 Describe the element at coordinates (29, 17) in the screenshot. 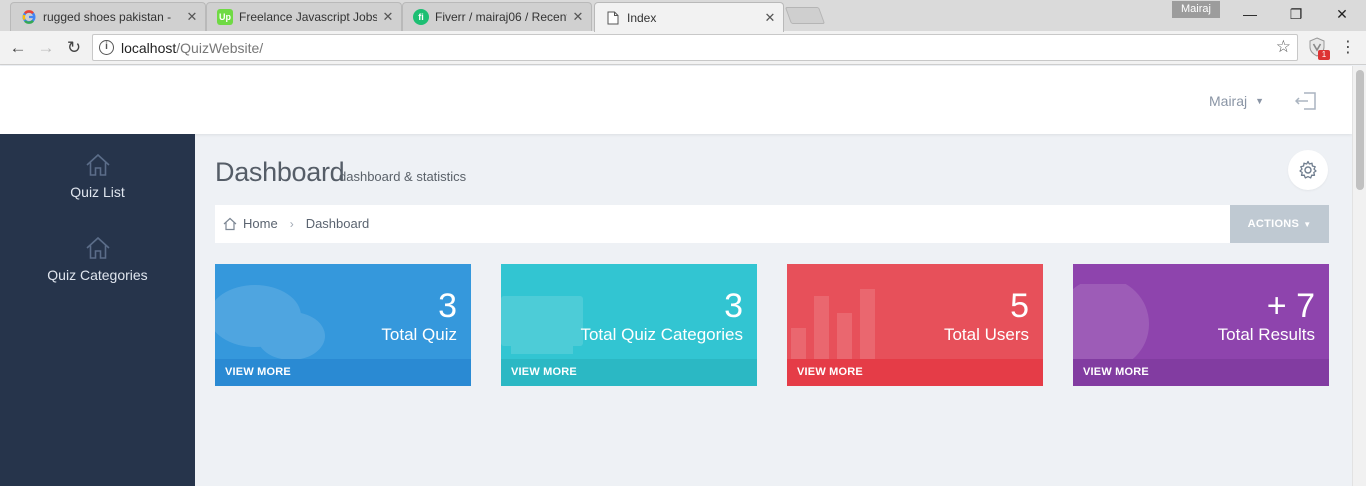

I see `google-icon` at that location.